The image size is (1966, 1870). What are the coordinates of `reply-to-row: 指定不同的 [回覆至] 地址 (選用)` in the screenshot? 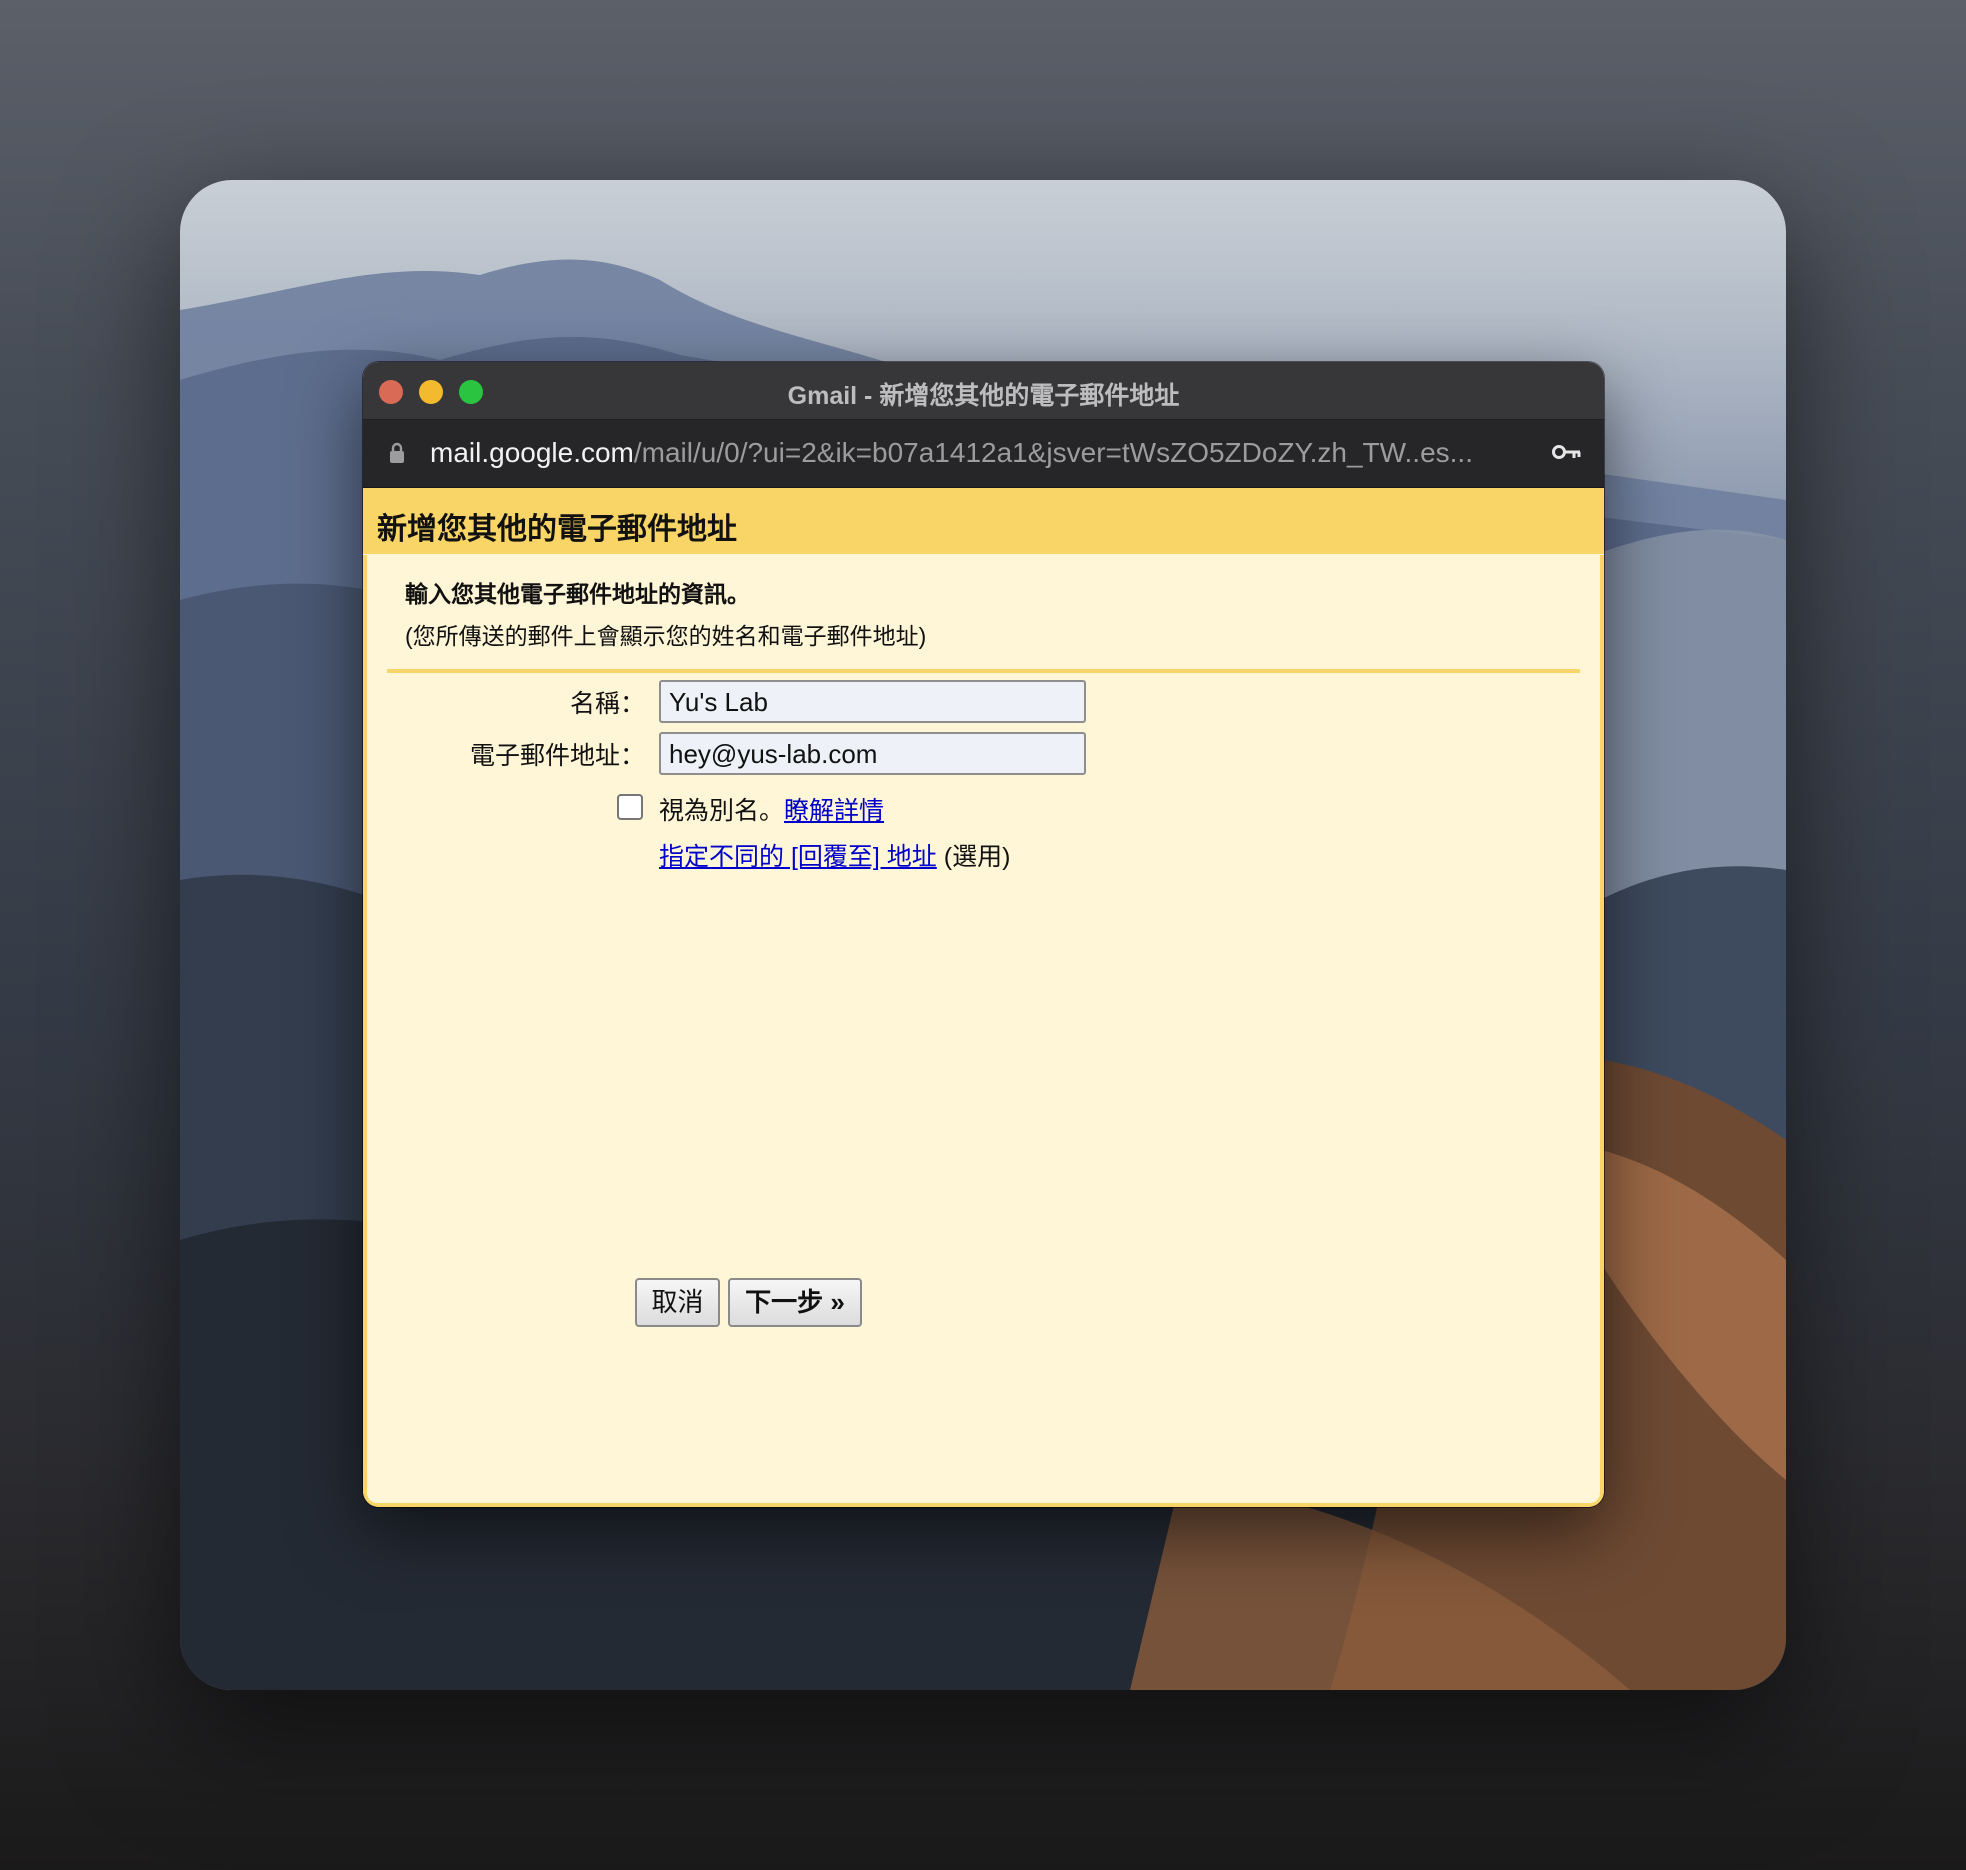 It's located at (834, 855).